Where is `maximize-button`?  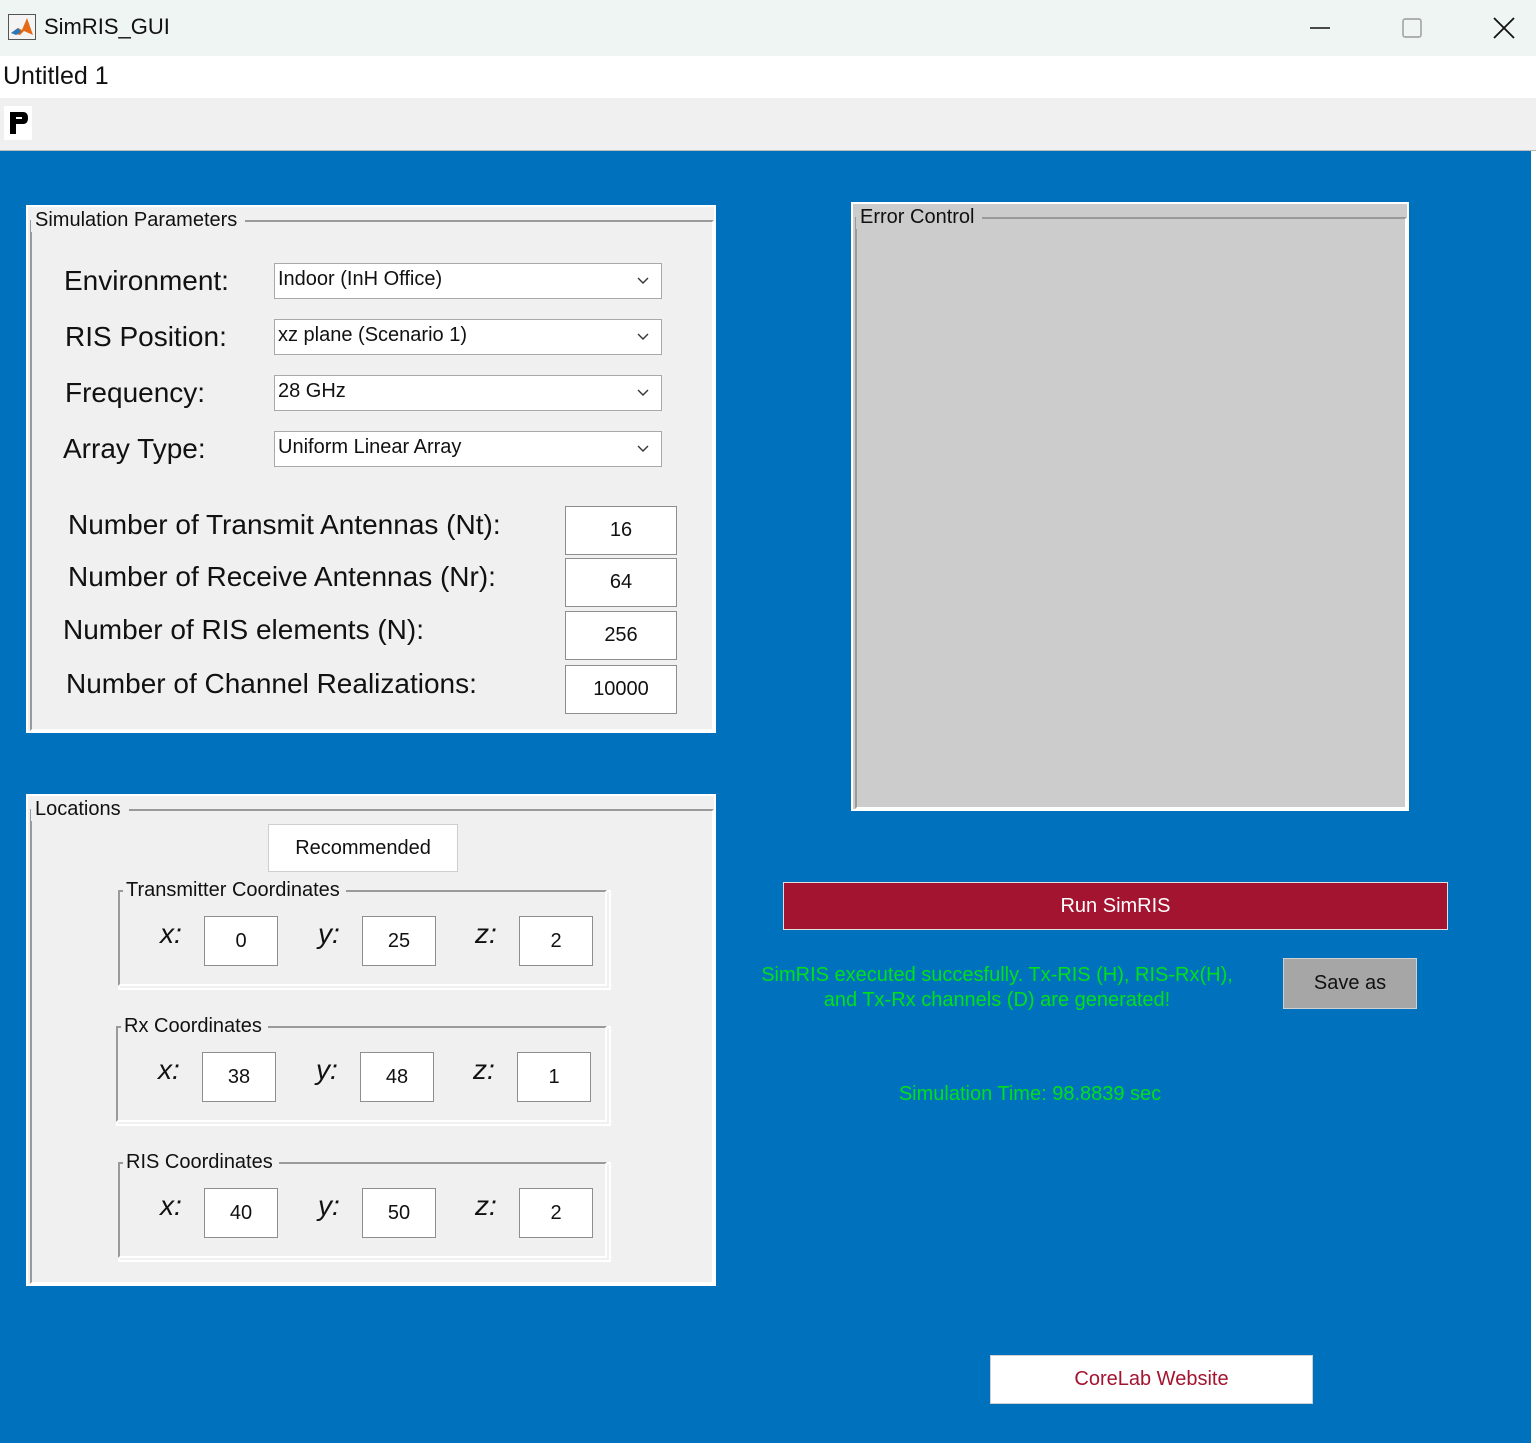
maximize-button is located at coordinates (1412, 28).